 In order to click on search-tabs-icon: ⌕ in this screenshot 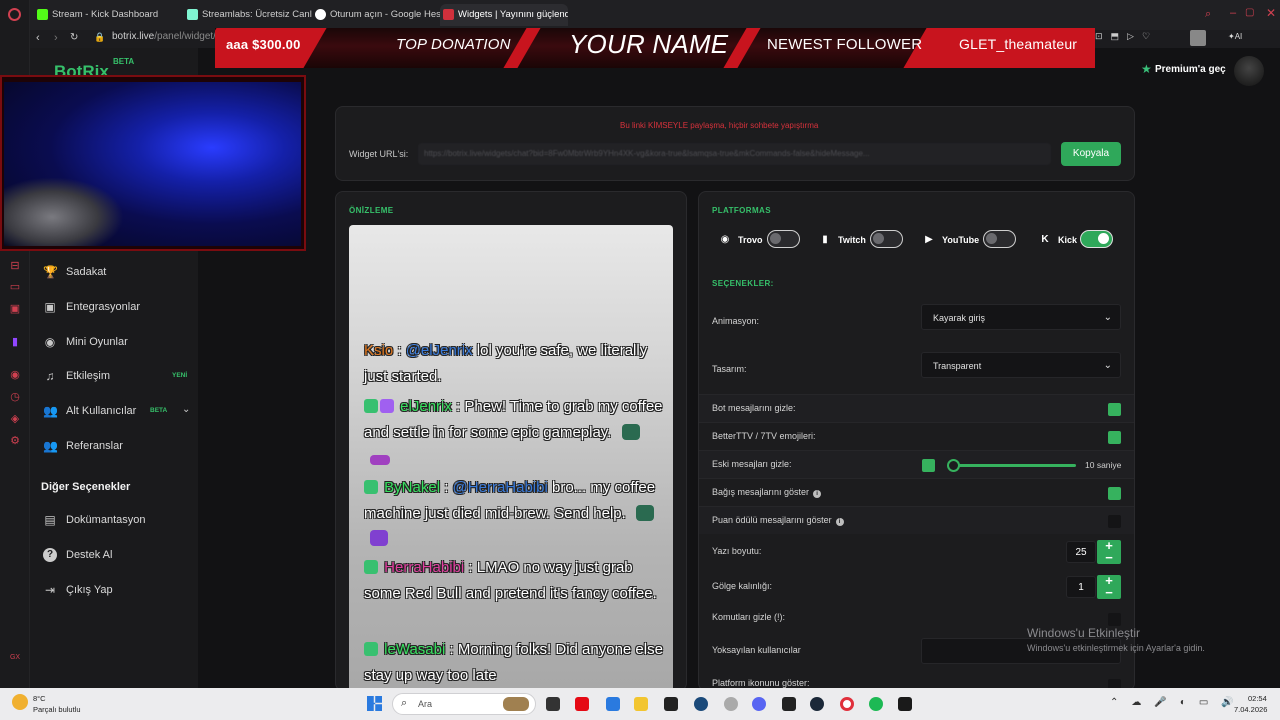, I will do `click(1208, 14)`.